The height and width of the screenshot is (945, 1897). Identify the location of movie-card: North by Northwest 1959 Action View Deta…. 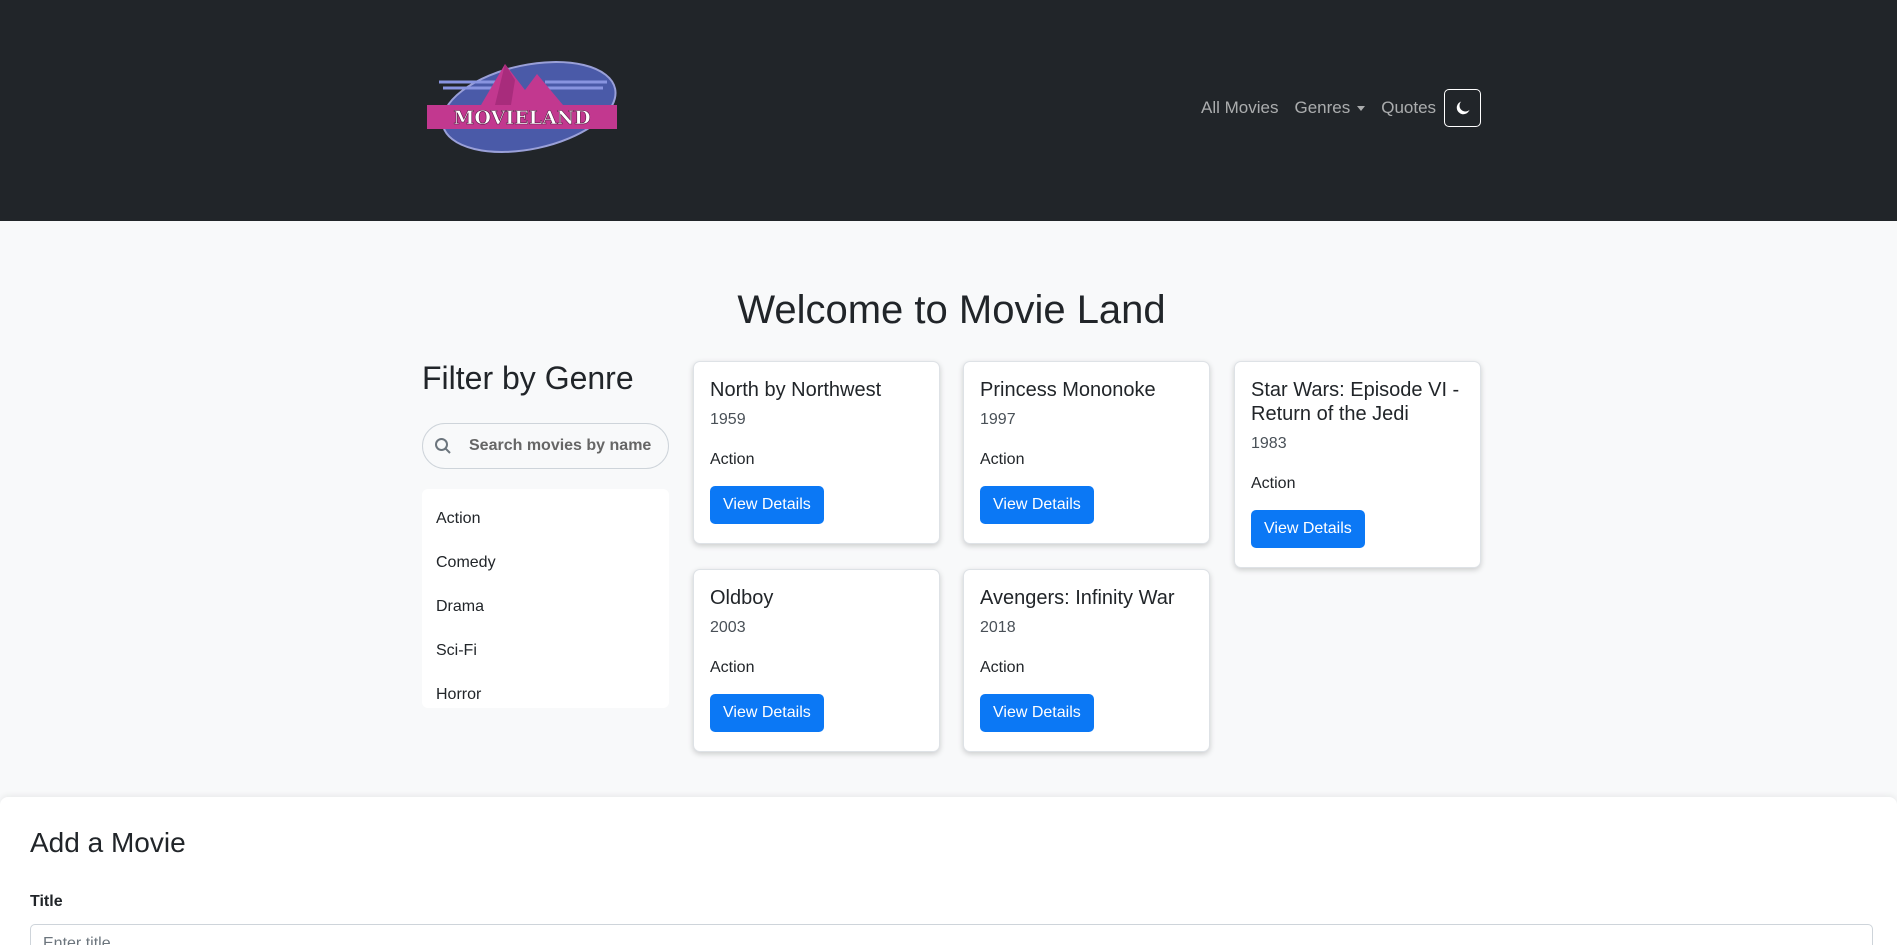
(816, 452).